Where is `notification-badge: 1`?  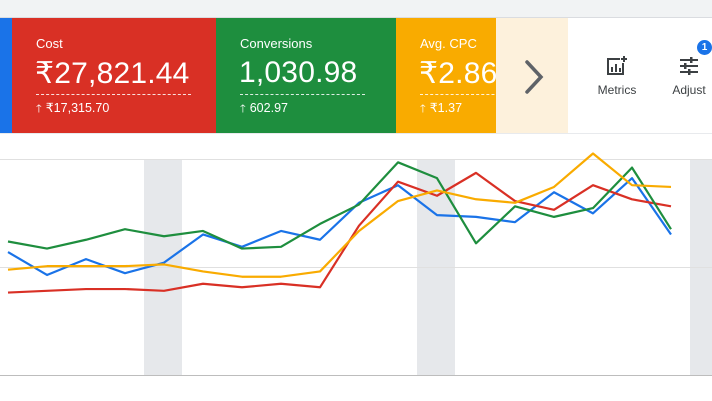
notification-badge: 1 is located at coordinates (704, 47).